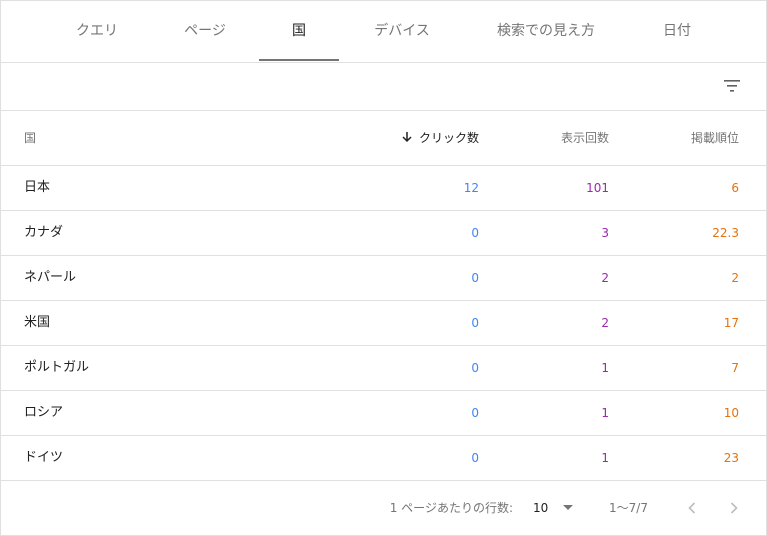 This screenshot has width=767, height=536. What do you see at coordinates (628, 508) in the screenshot?
I see `pagination-range: 1〜7/7` at bounding box center [628, 508].